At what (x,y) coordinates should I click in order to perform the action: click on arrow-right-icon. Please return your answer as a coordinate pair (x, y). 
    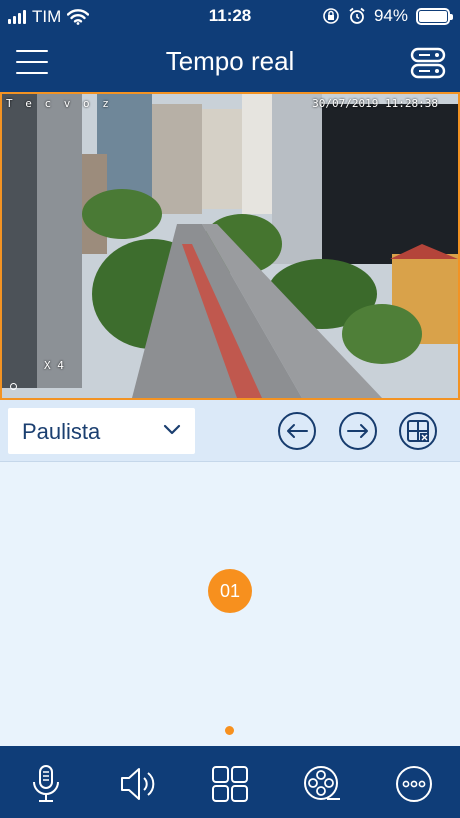
    Looking at the image, I should click on (357, 431).